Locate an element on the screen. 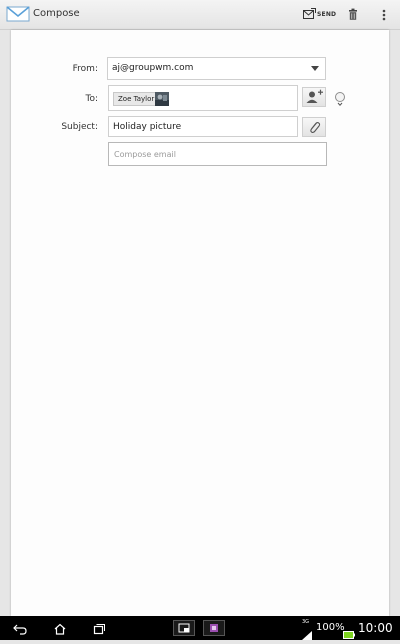 The width and height of the screenshot is (400, 644). back-button is located at coordinates (20, 630).